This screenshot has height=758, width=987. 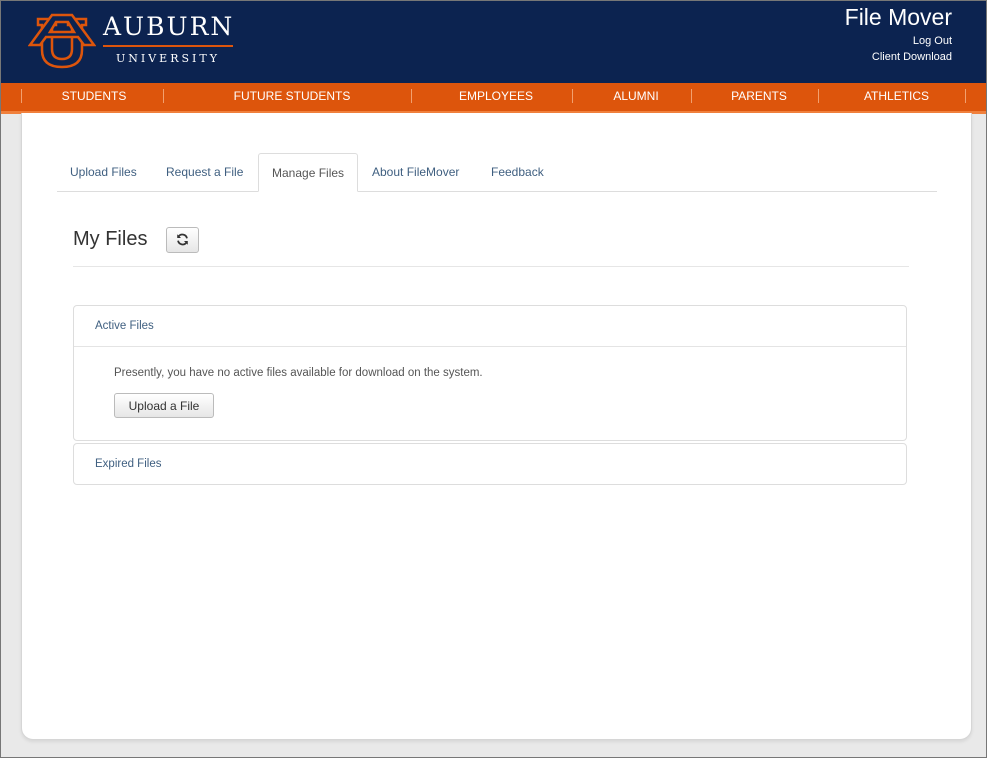 What do you see at coordinates (912, 57) in the screenshot?
I see `client-download-link: Client Download` at bounding box center [912, 57].